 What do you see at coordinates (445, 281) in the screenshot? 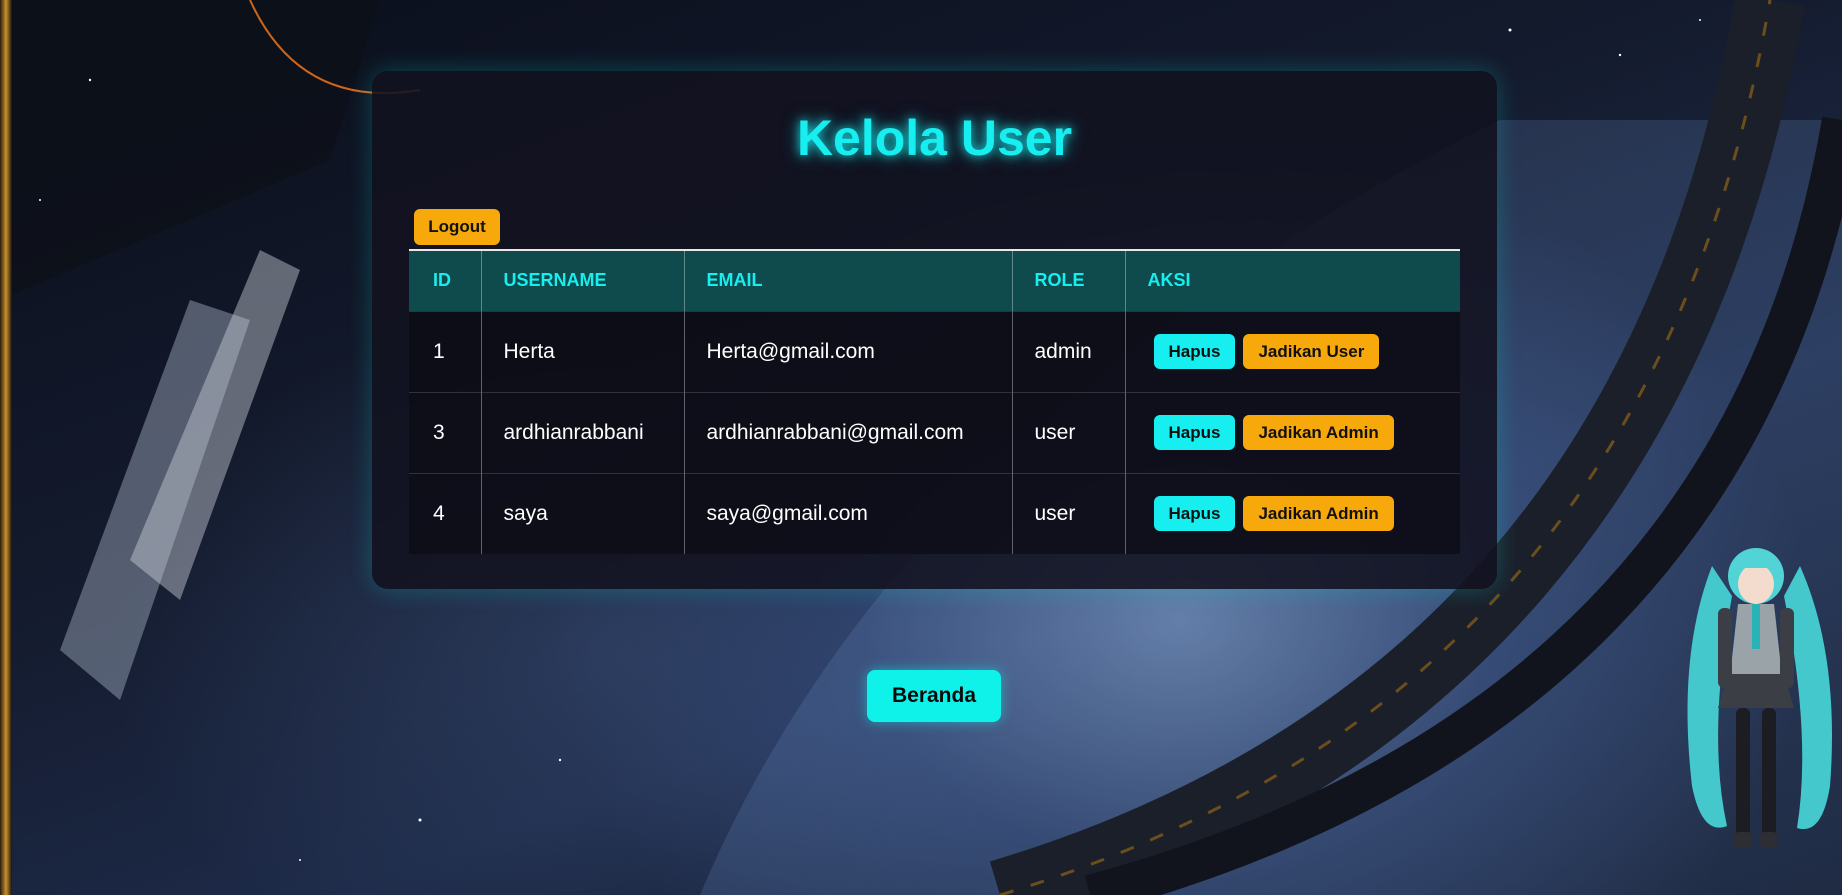
I see `column-header-id: ID` at bounding box center [445, 281].